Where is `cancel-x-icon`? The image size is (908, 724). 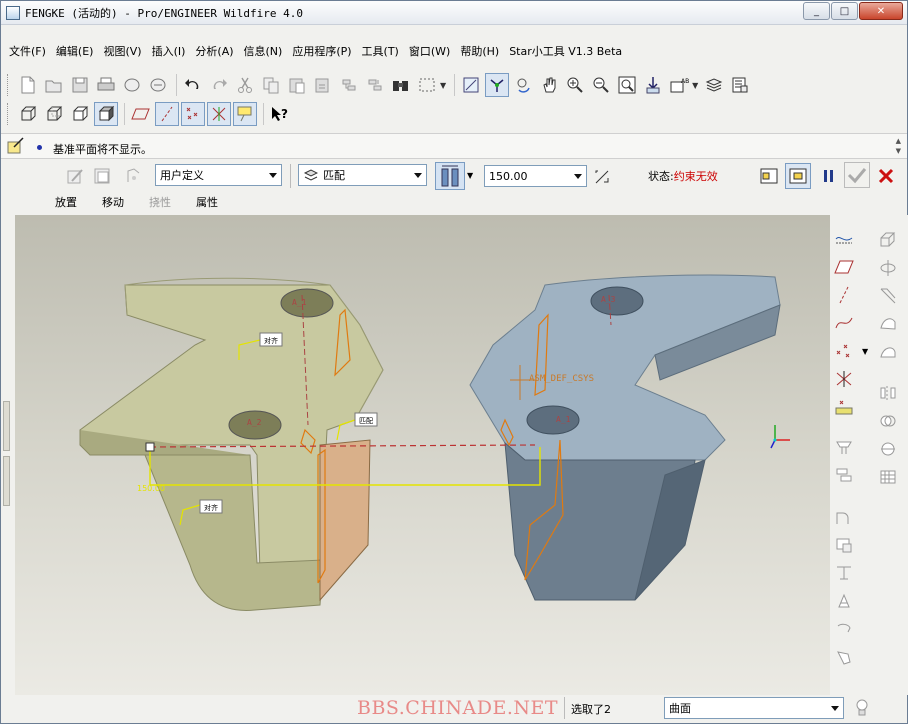 cancel-x-icon is located at coordinates (886, 176).